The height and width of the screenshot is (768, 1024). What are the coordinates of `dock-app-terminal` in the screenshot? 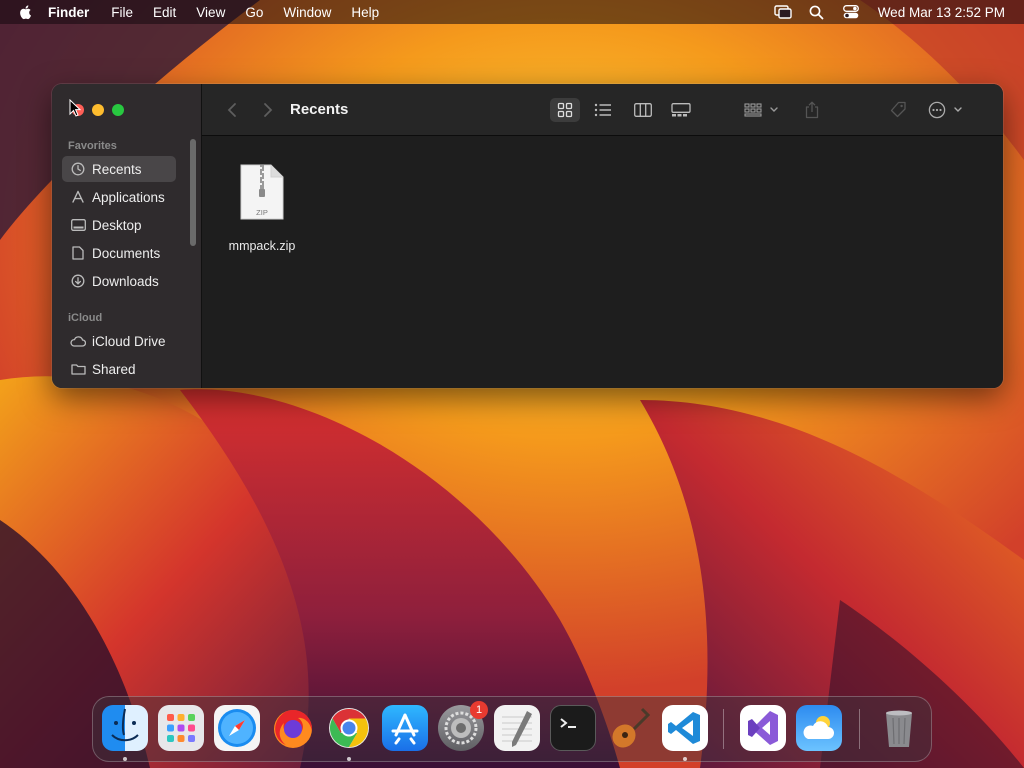 It's located at (573, 728).